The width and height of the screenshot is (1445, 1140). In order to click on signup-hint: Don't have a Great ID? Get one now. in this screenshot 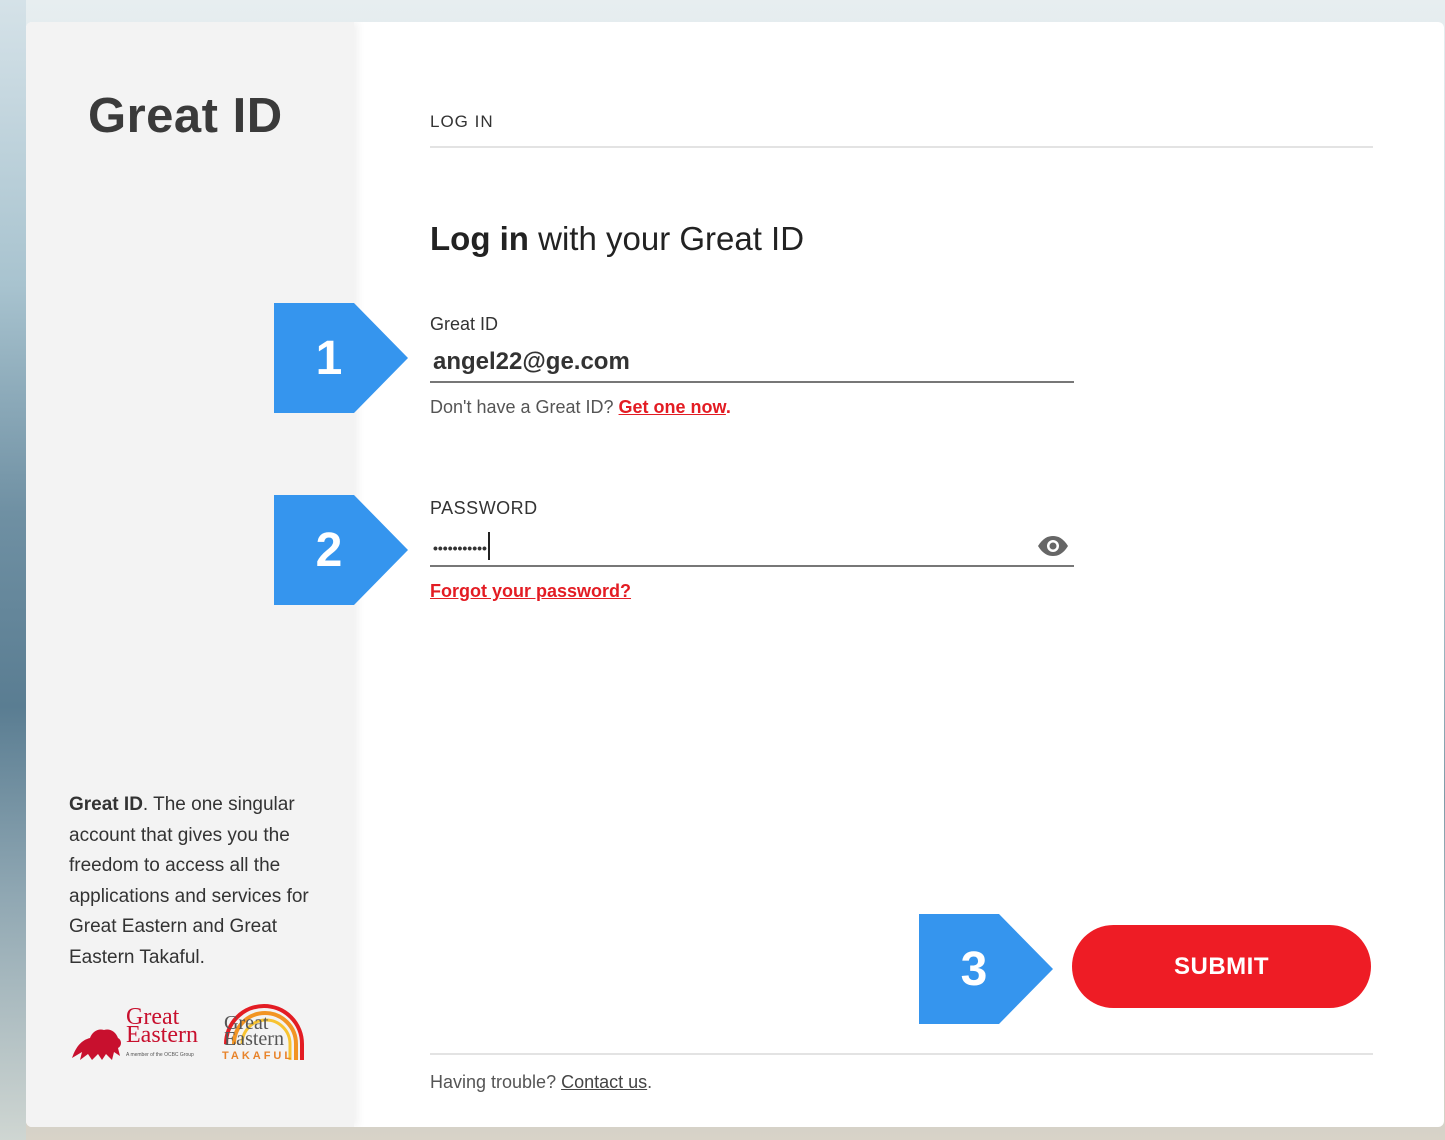, I will do `click(752, 407)`.